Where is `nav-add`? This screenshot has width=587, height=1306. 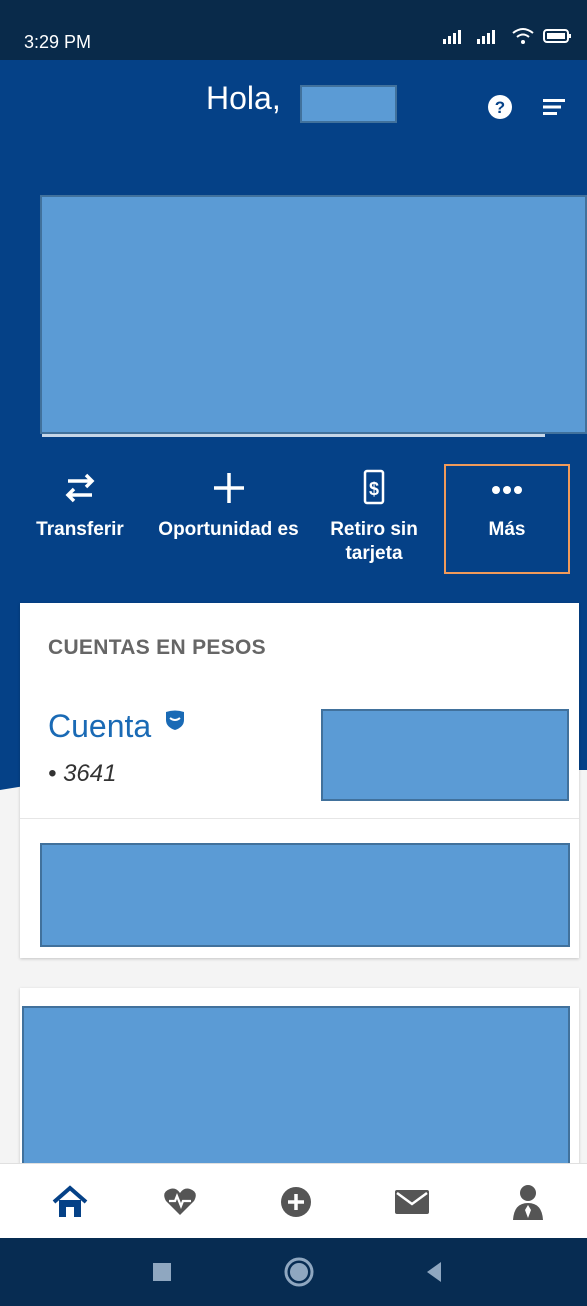
nav-add is located at coordinates (296, 1202).